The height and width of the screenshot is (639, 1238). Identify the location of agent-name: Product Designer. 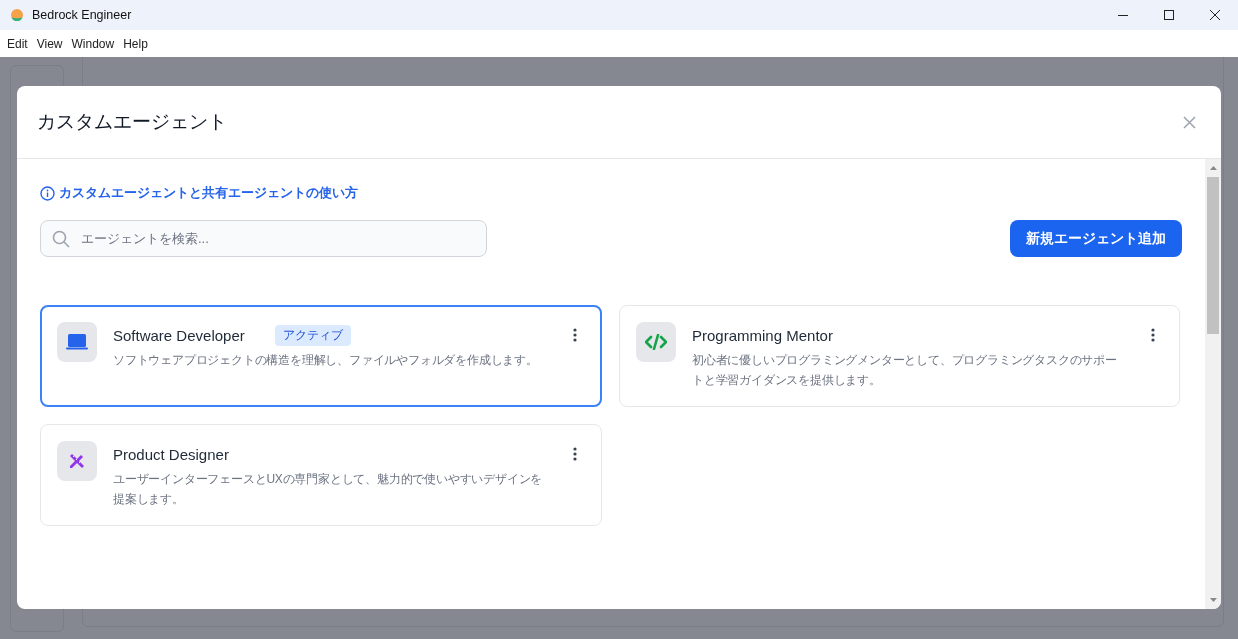
(171, 454).